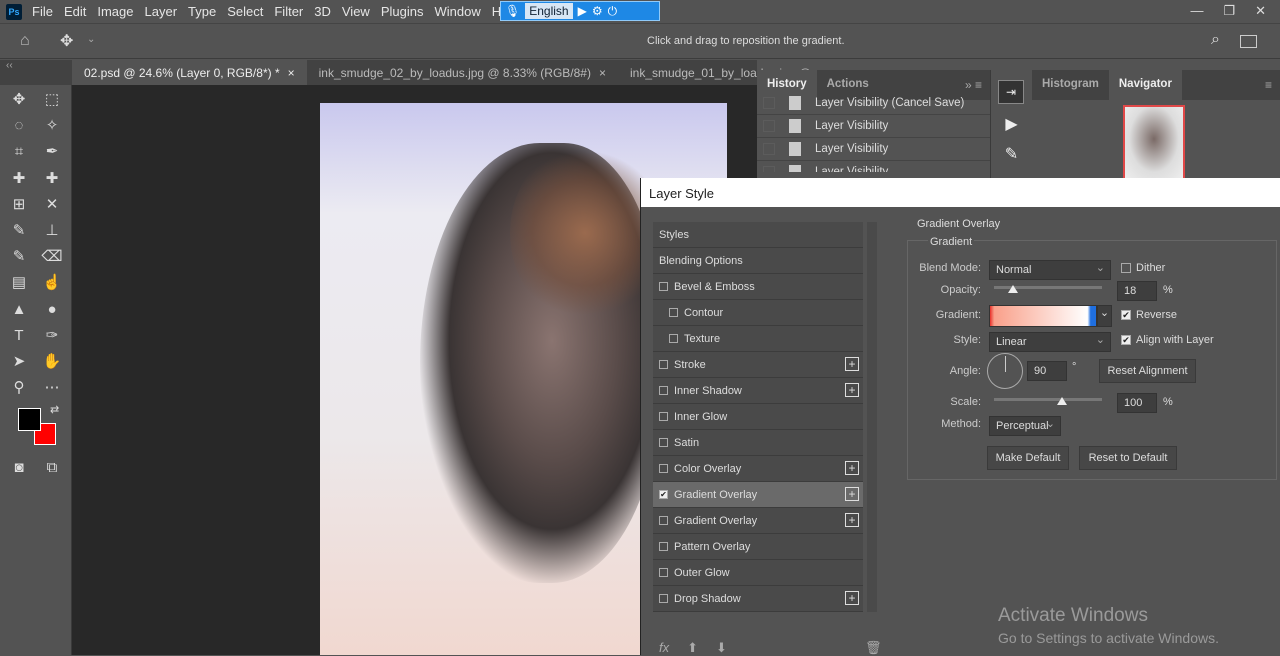  What do you see at coordinates (1043, 316) in the screenshot?
I see `gradient-picker` at bounding box center [1043, 316].